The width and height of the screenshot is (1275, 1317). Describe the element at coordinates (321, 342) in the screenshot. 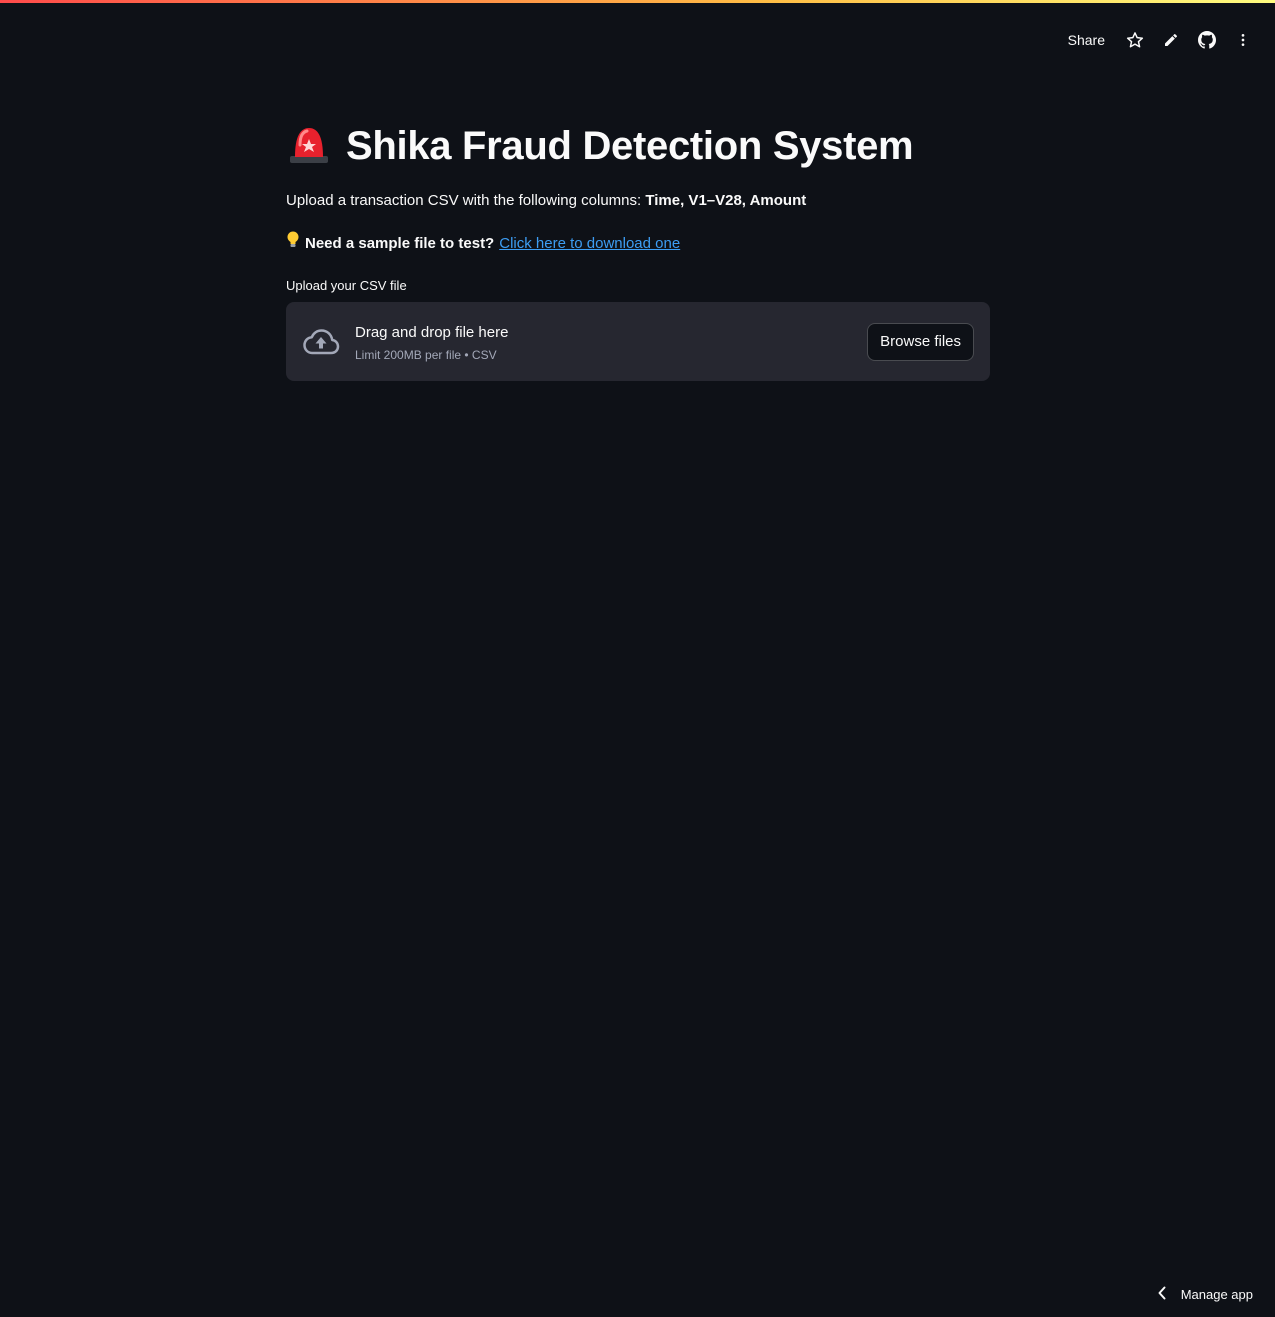

I see `cloud-upload-icon` at that location.